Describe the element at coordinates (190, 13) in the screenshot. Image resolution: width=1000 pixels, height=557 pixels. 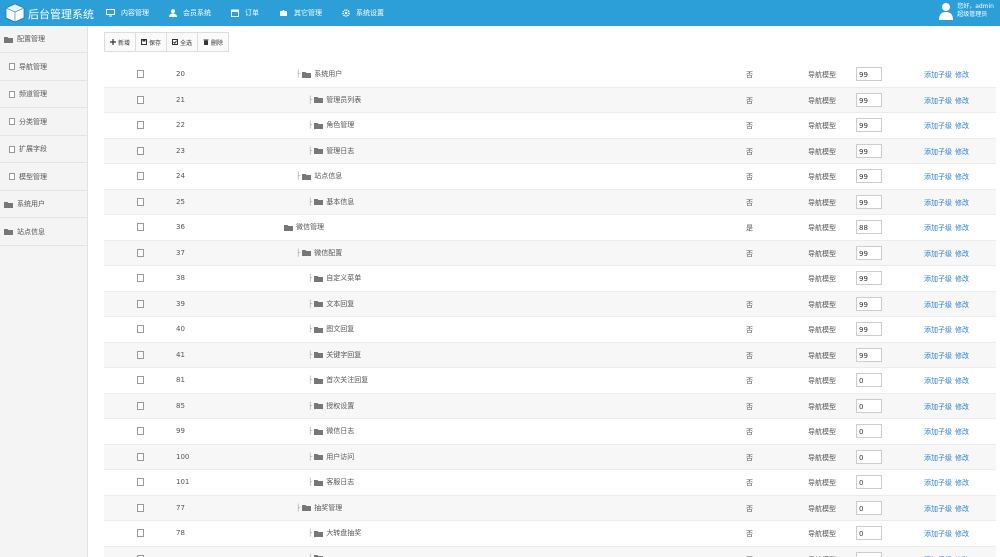
I see `nav-item-1: 会员系统` at that location.